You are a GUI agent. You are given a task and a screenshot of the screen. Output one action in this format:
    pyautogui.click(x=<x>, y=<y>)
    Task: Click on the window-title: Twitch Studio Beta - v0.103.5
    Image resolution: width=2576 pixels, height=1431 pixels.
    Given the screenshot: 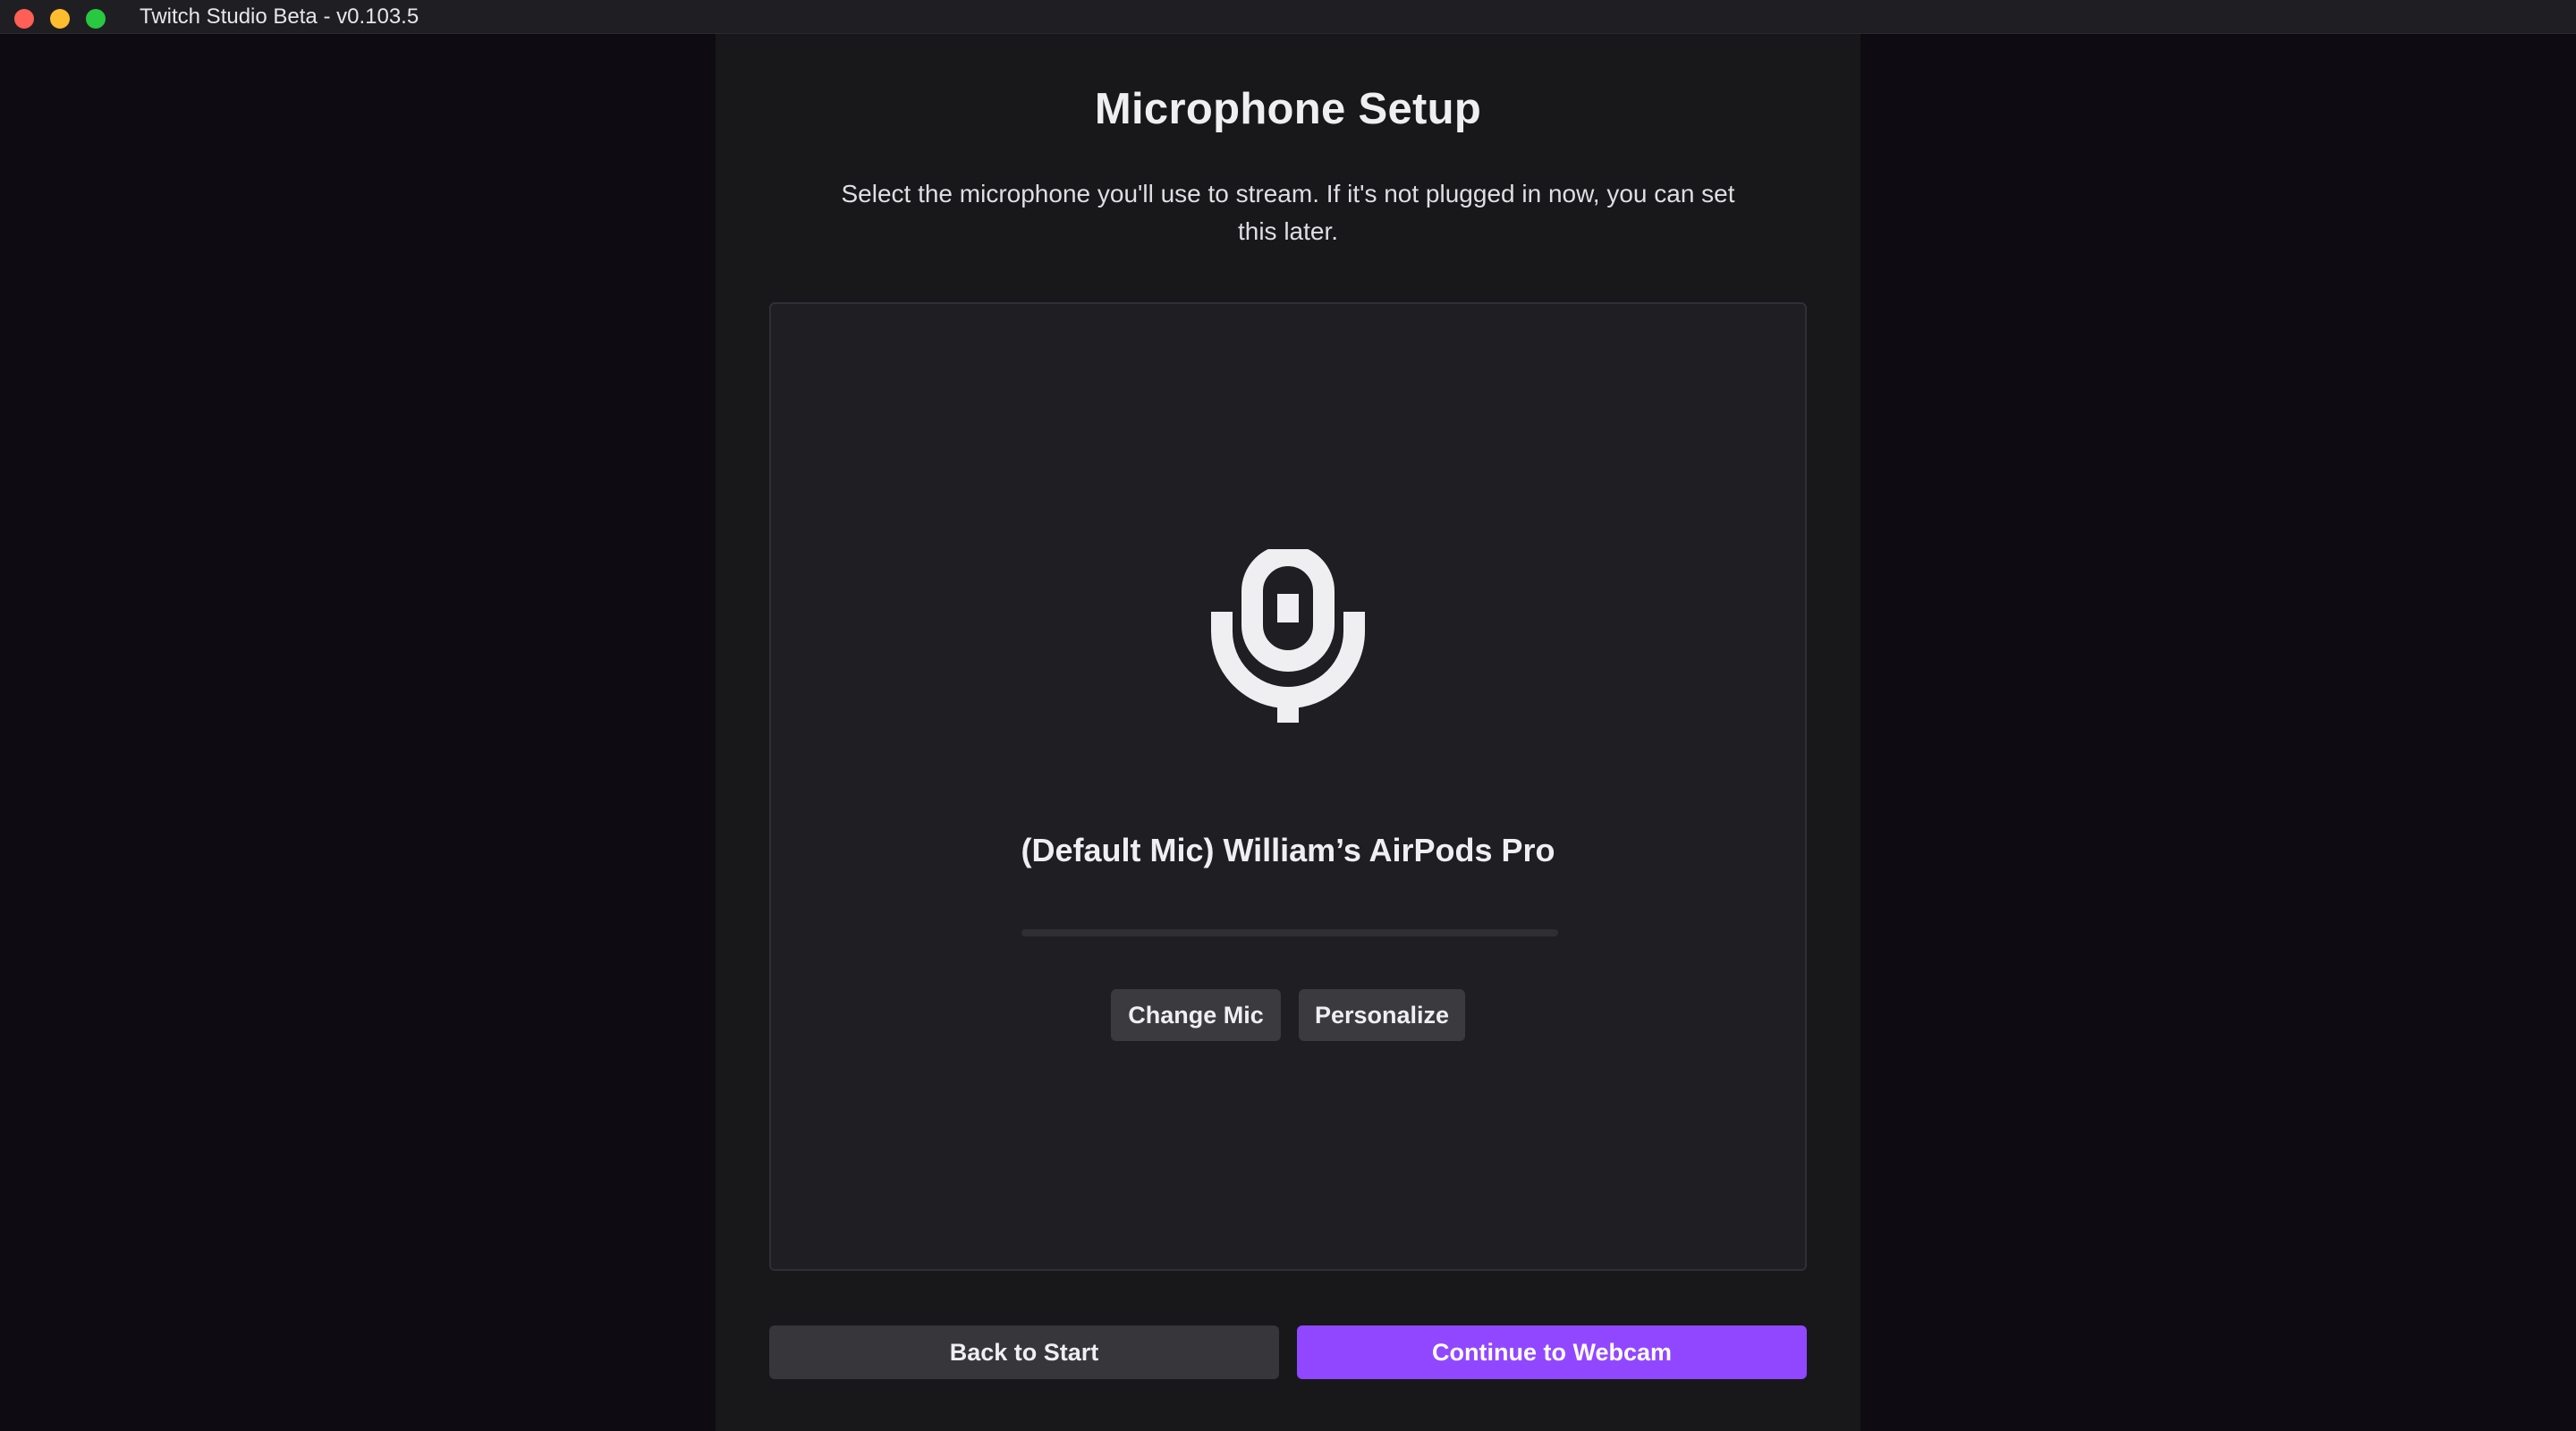 What is the action you would take?
    pyautogui.click(x=279, y=17)
    